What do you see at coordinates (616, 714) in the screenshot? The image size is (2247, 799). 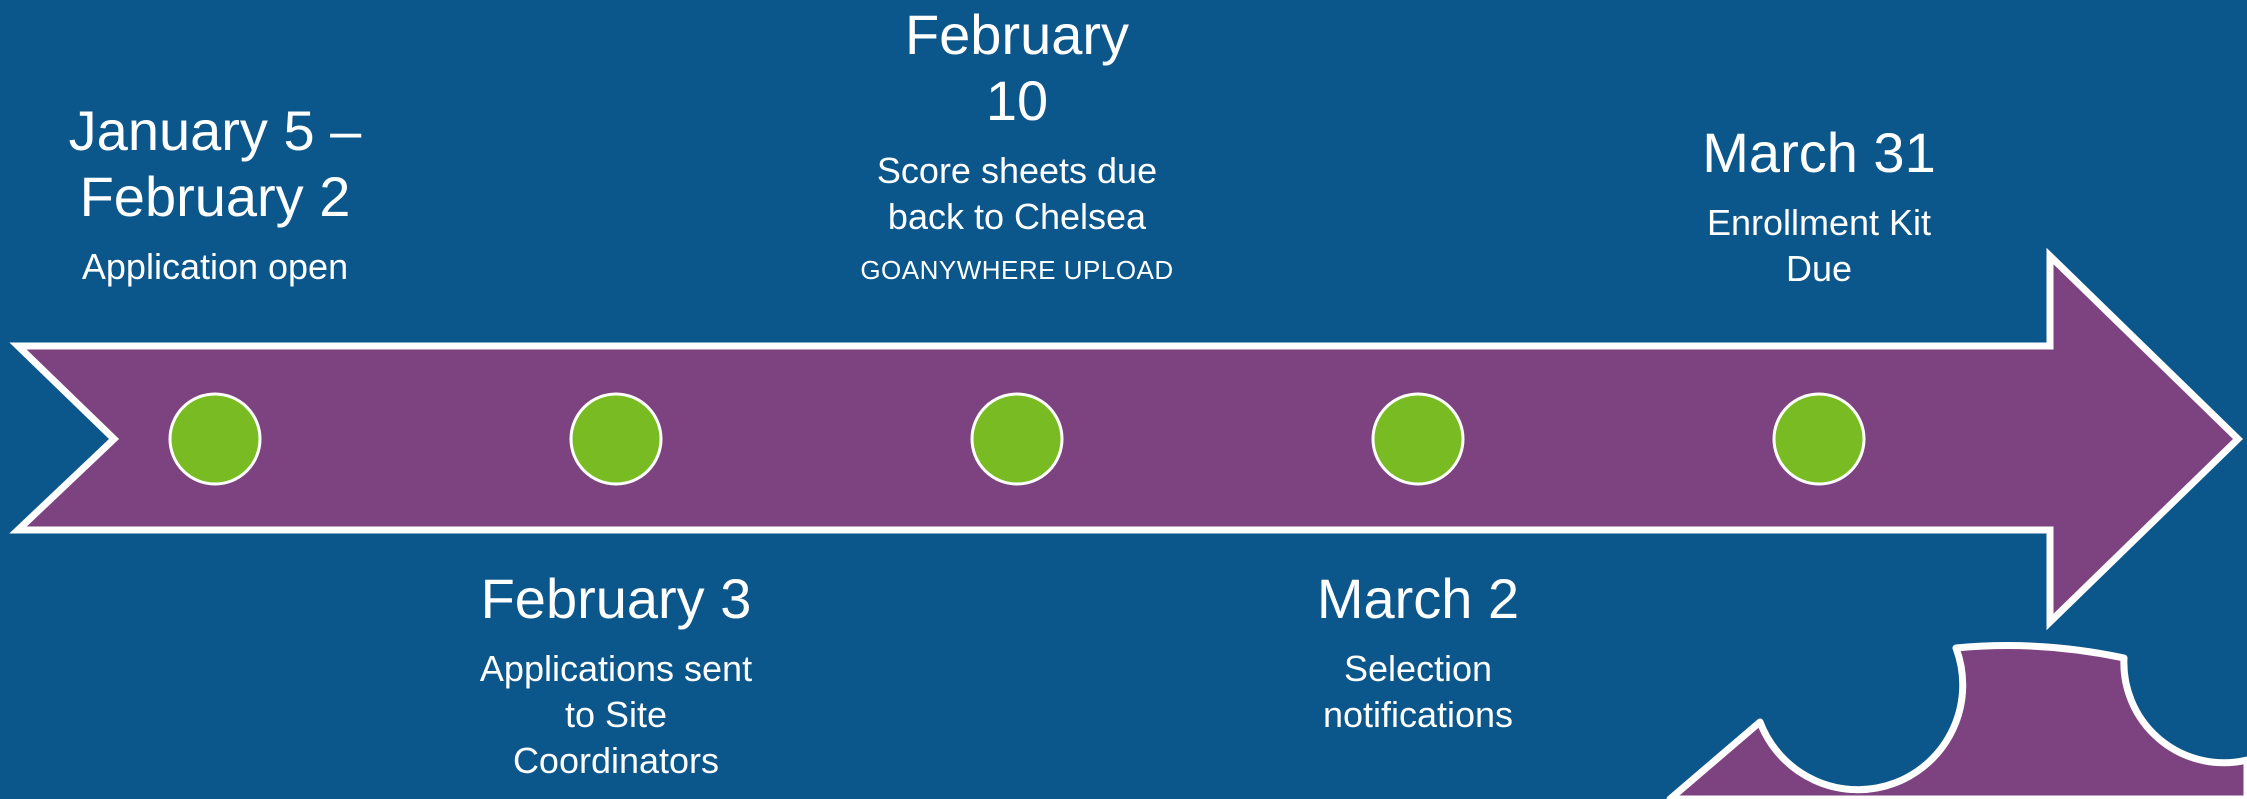 I see `event-description: Applications sent to Site Coordinators` at bounding box center [616, 714].